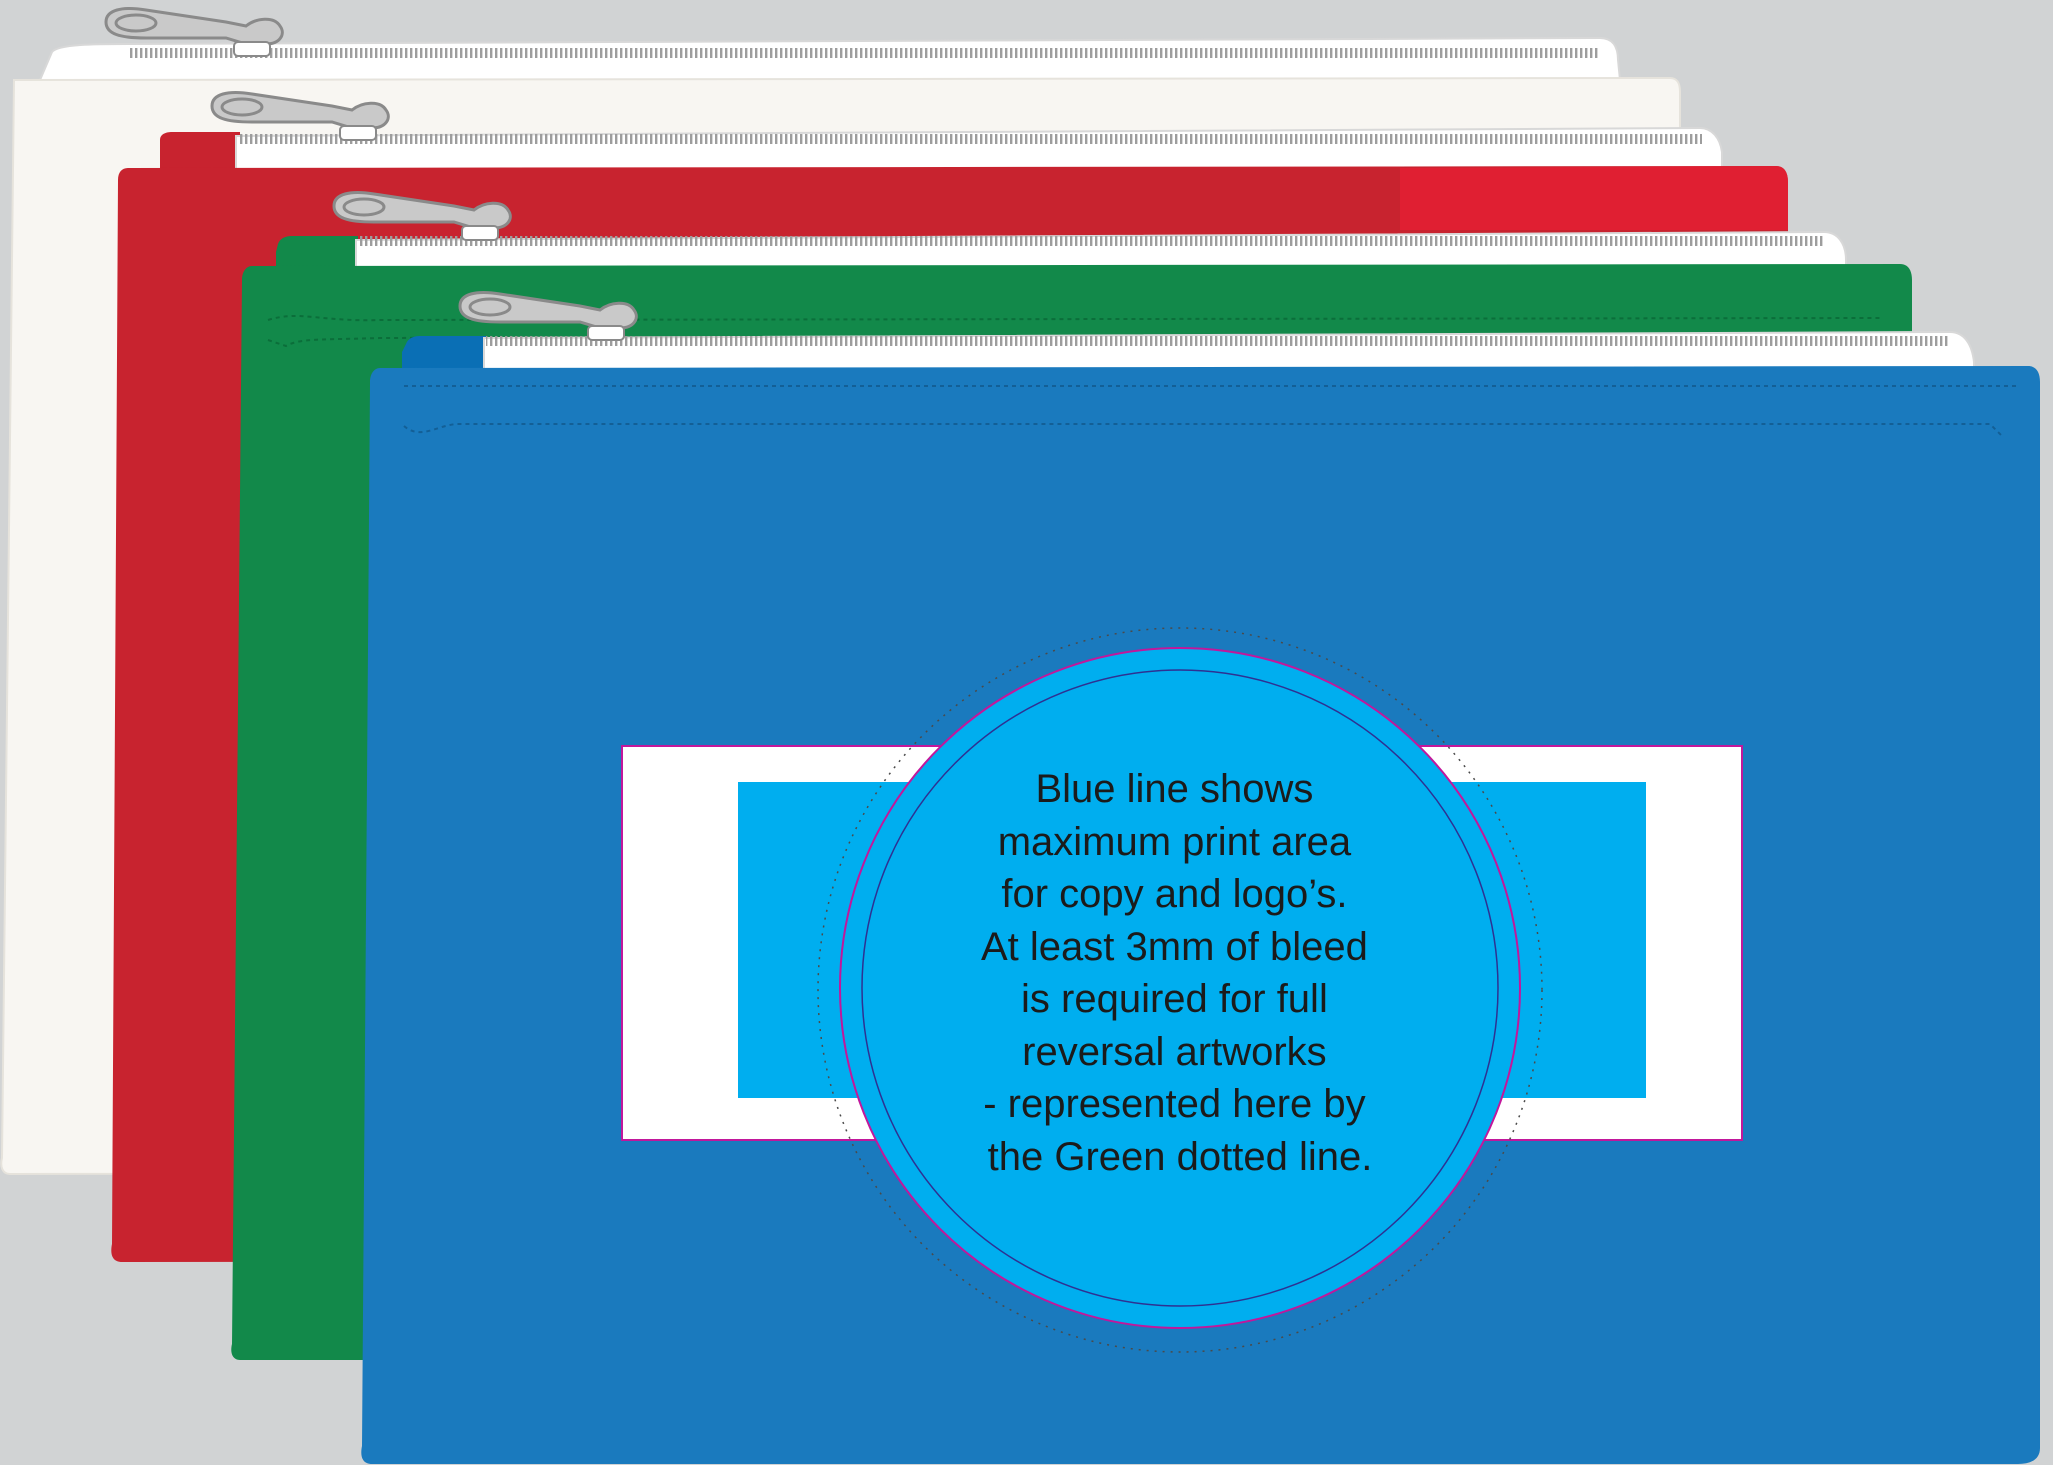  Describe the element at coordinates (1594, 198) in the screenshot. I see `pouch-red-highlight` at that location.